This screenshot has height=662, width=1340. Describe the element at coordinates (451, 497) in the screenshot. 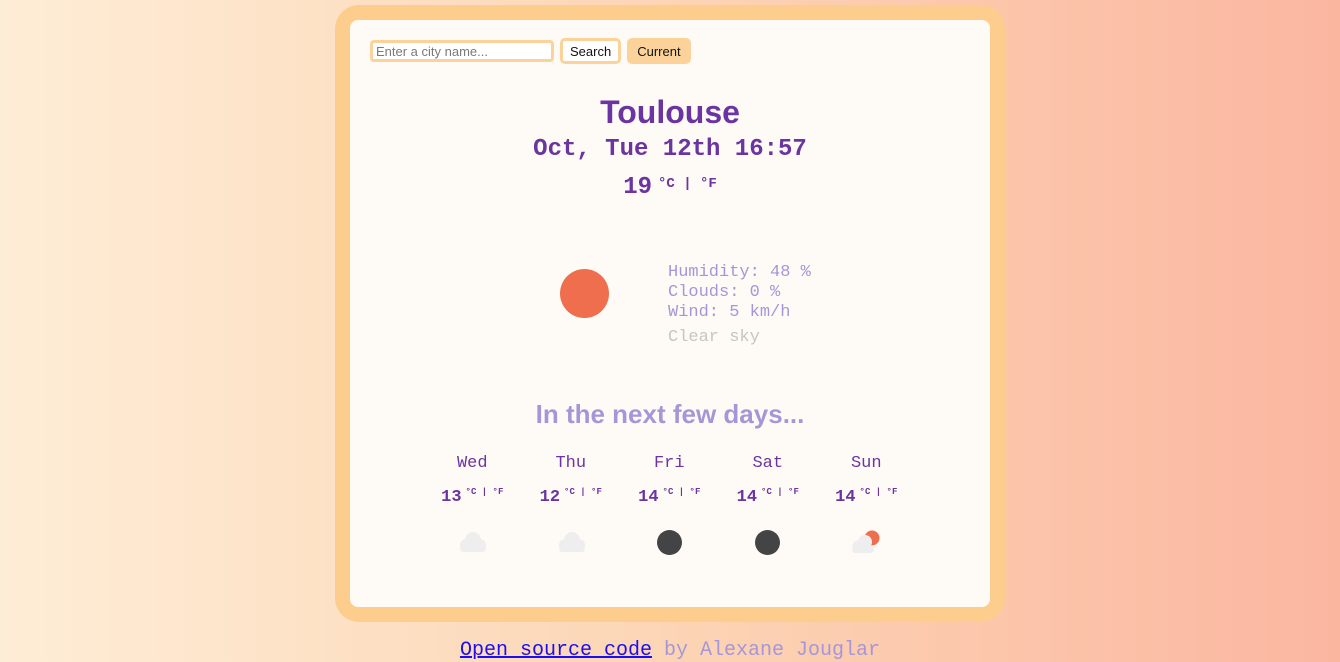

I see `forecast-temp-value: 13` at that location.